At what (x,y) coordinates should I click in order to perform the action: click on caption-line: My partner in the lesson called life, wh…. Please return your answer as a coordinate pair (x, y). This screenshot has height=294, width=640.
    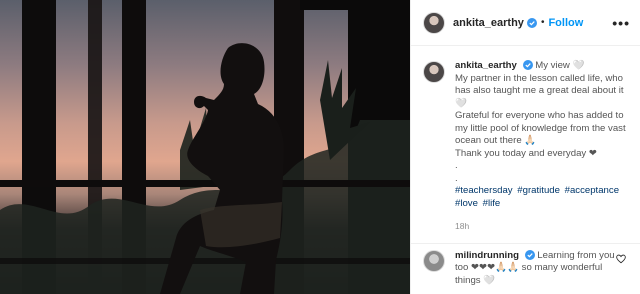
    Looking at the image, I should click on (539, 90).